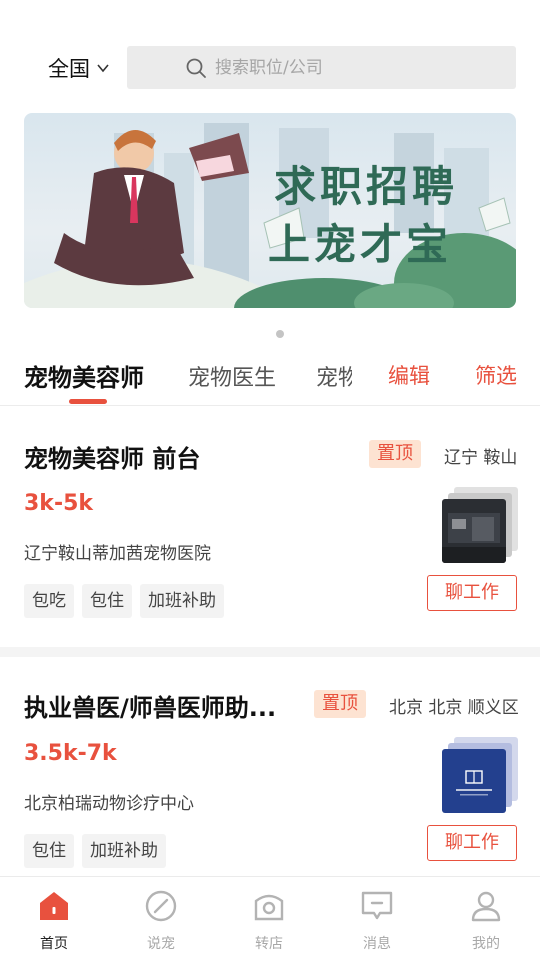 The width and height of the screenshot is (540, 960). What do you see at coordinates (496, 375) in the screenshot?
I see `filter-button: 筛选` at bounding box center [496, 375].